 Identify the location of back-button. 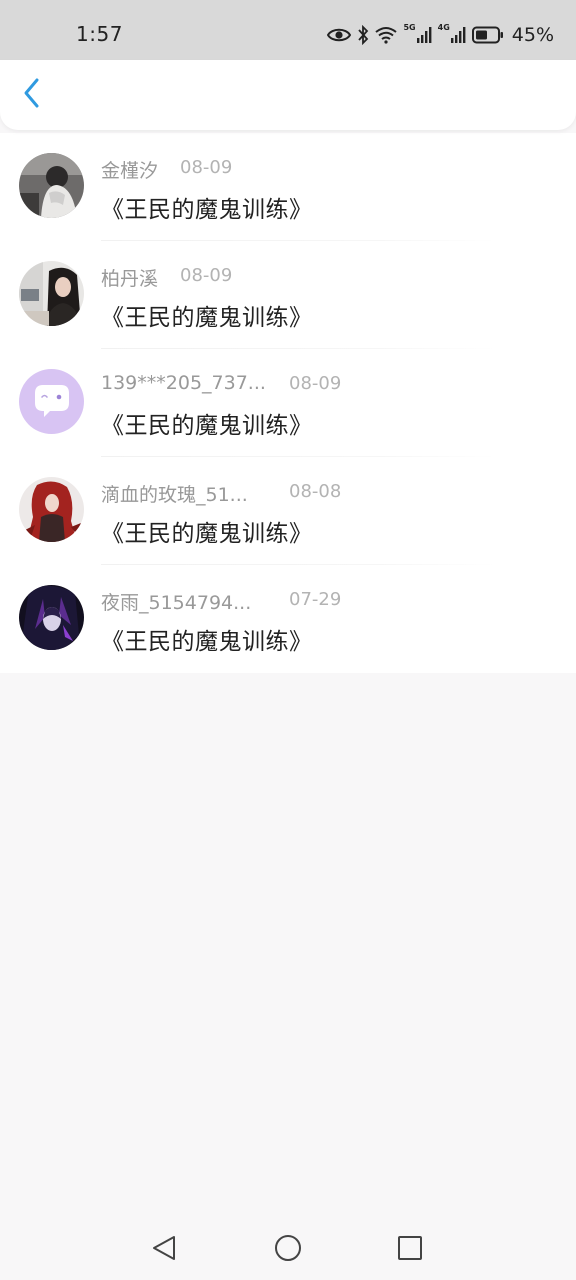
(32, 95).